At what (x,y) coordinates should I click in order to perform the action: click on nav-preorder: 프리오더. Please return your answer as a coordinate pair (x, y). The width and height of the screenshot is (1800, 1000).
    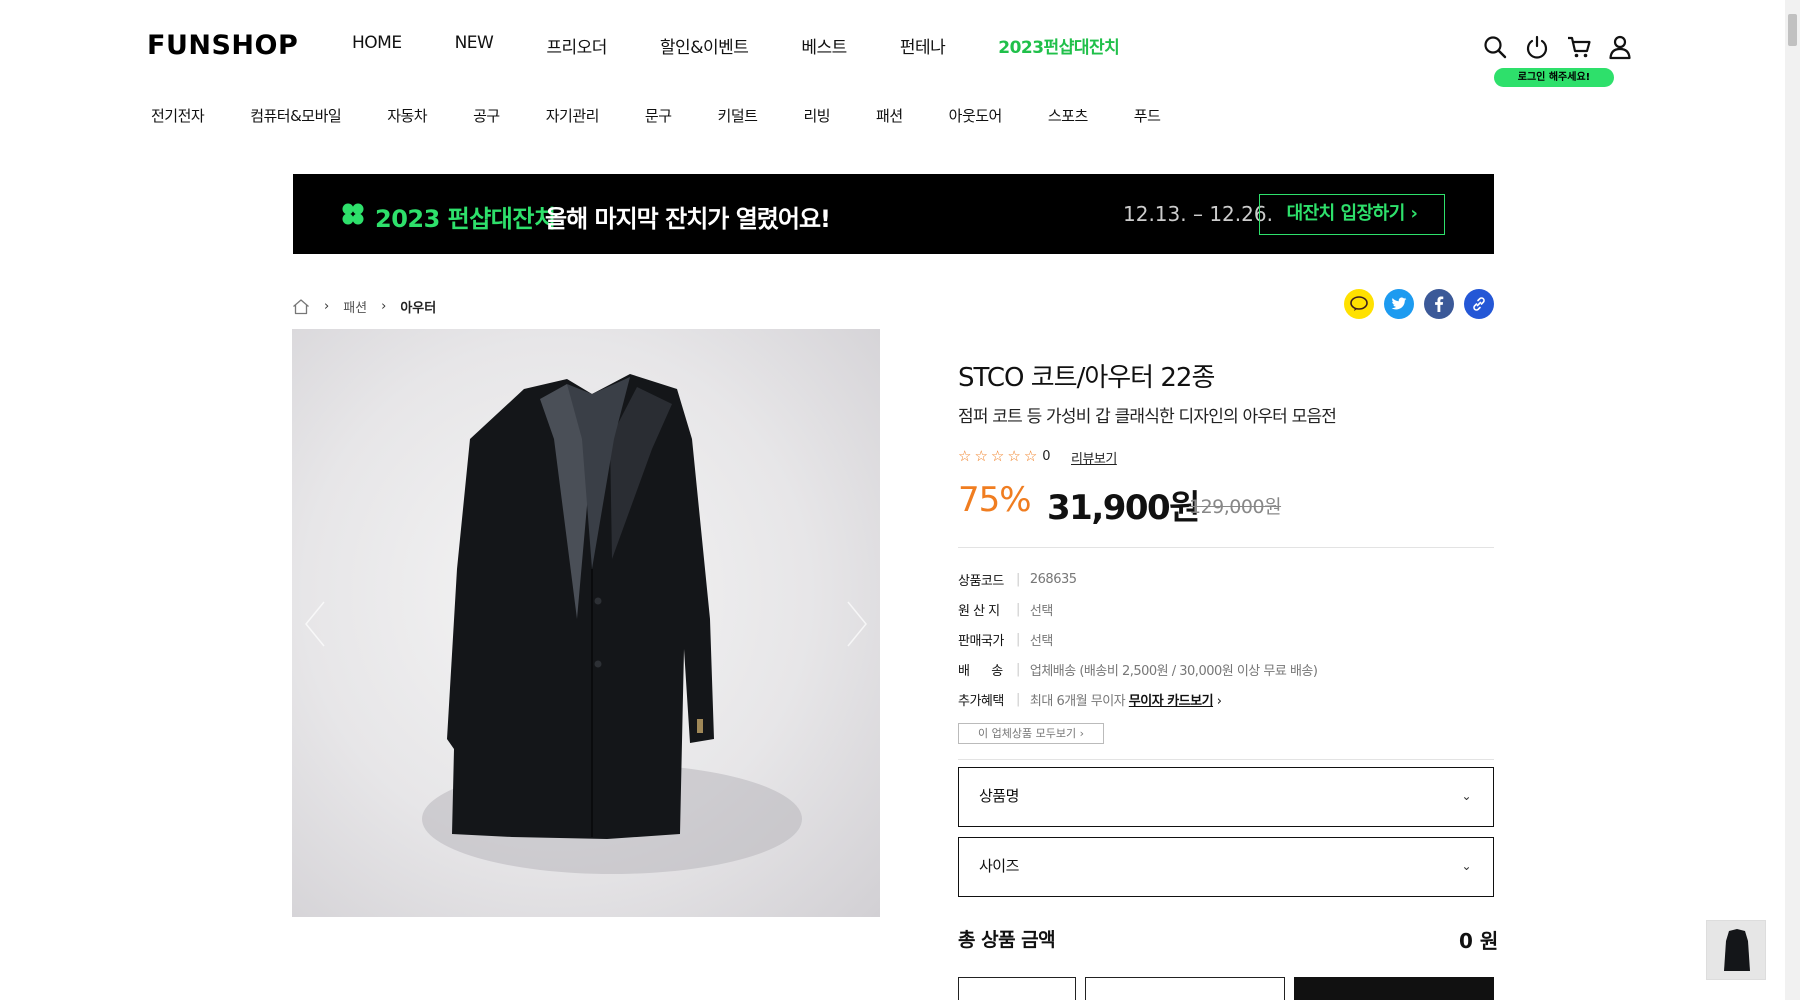
    Looking at the image, I should click on (576, 45).